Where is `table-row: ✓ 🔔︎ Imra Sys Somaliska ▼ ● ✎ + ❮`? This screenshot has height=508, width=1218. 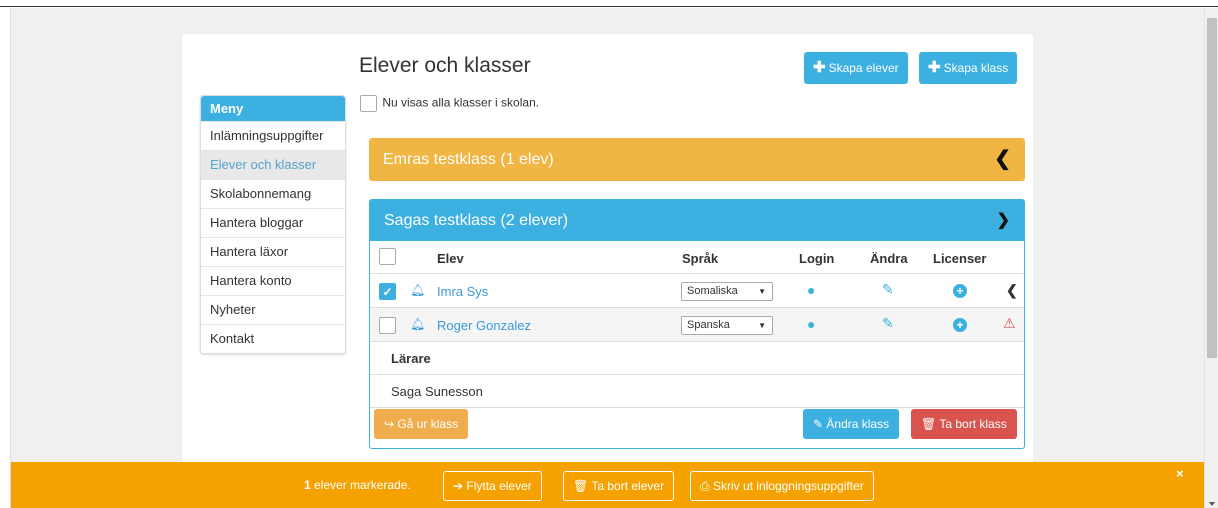 table-row: ✓ 🔔︎ Imra Sys Somaliska ▼ ● ✎ + ❮ is located at coordinates (697, 291).